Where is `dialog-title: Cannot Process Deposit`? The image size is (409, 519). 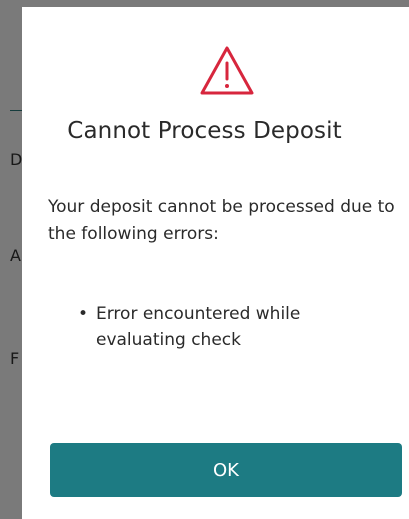
dialog-title: Cannot Process Deposit is located at coordinates (204, 131).